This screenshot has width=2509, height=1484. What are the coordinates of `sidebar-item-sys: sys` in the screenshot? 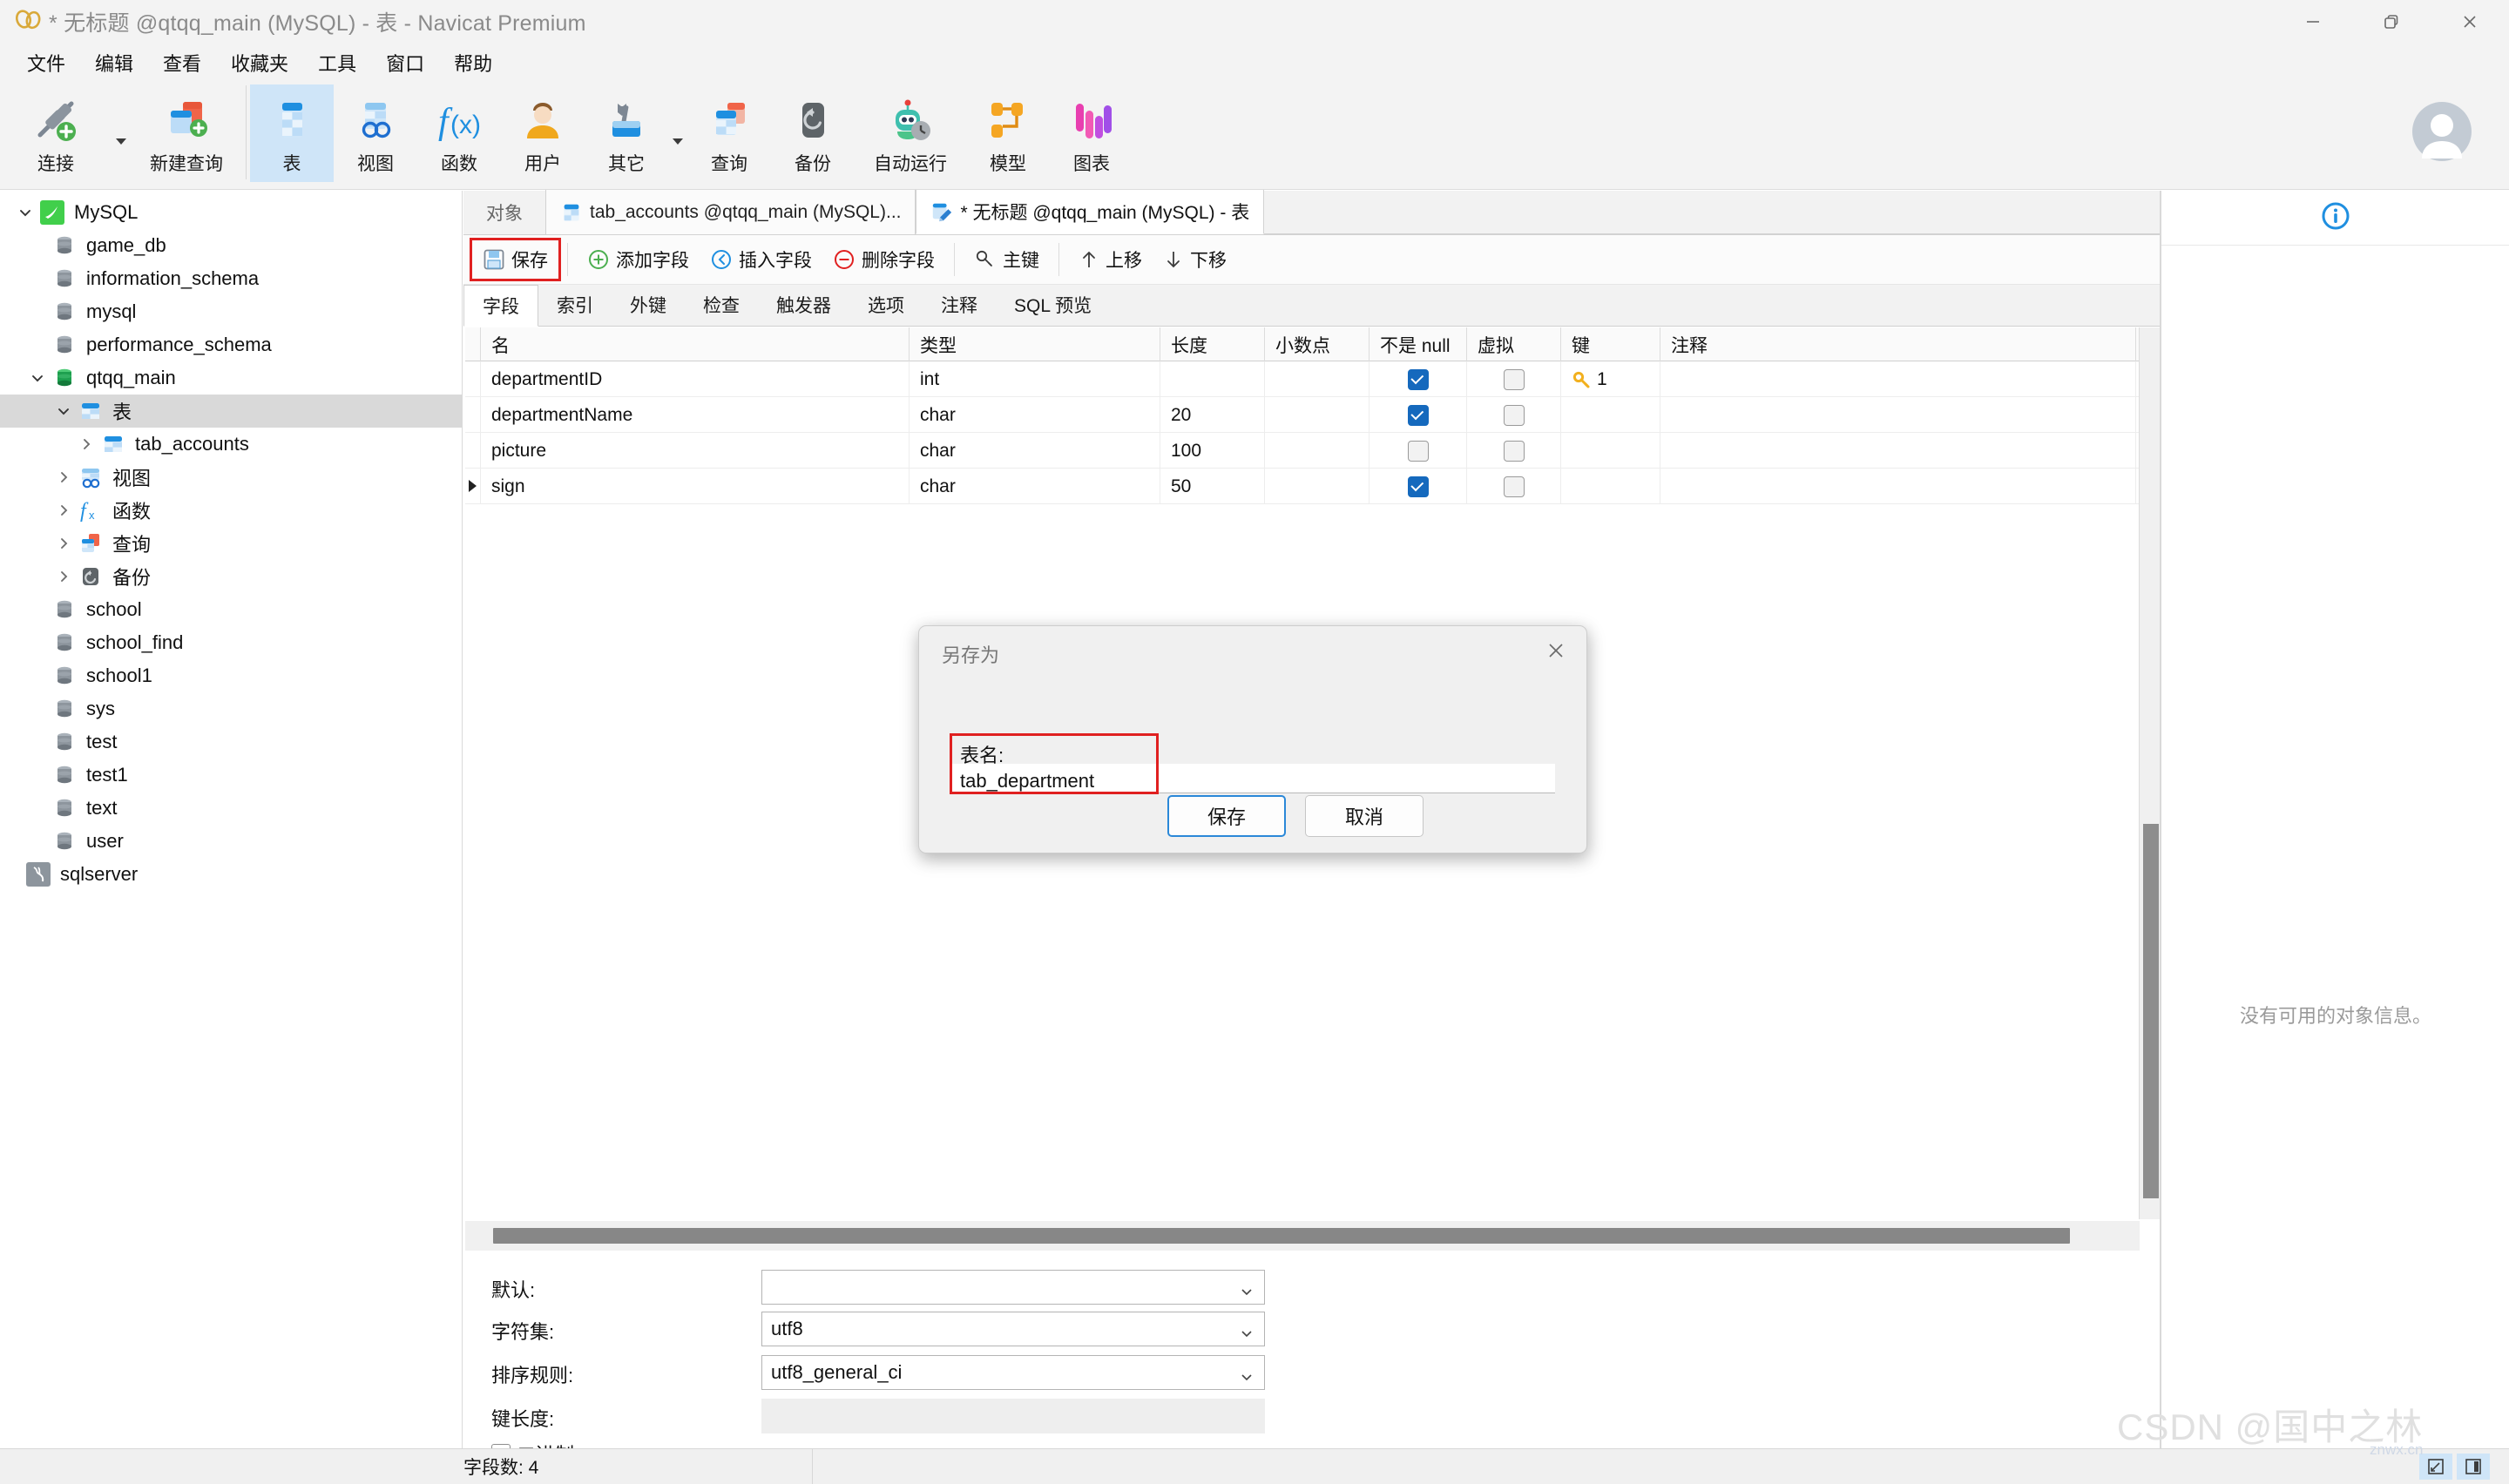 It's located at (231, 708).